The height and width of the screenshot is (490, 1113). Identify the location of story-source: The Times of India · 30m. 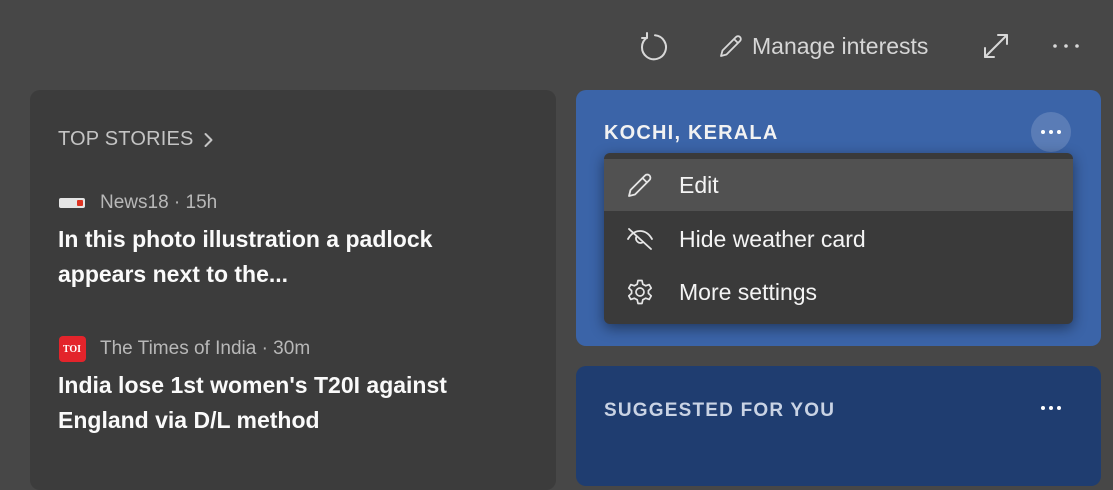
(205, 348).